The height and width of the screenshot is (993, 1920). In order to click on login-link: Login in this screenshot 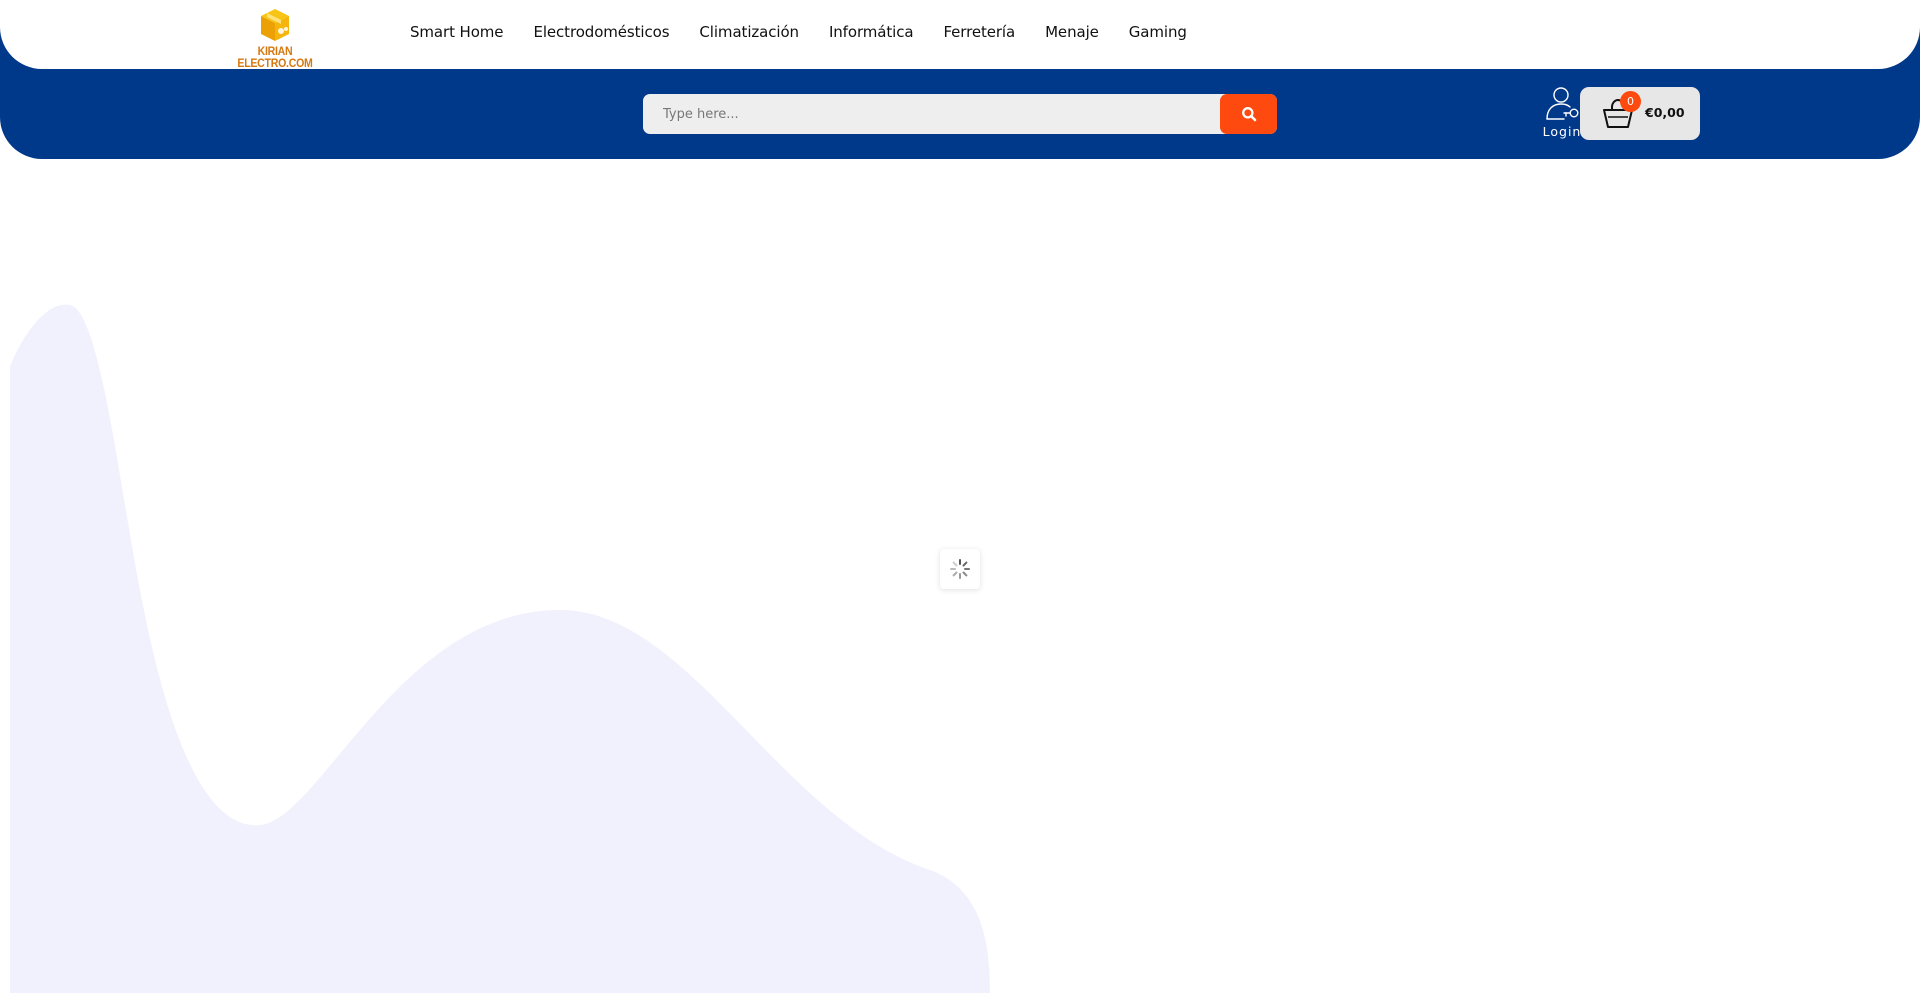, I will do `click(1562, 114)`.